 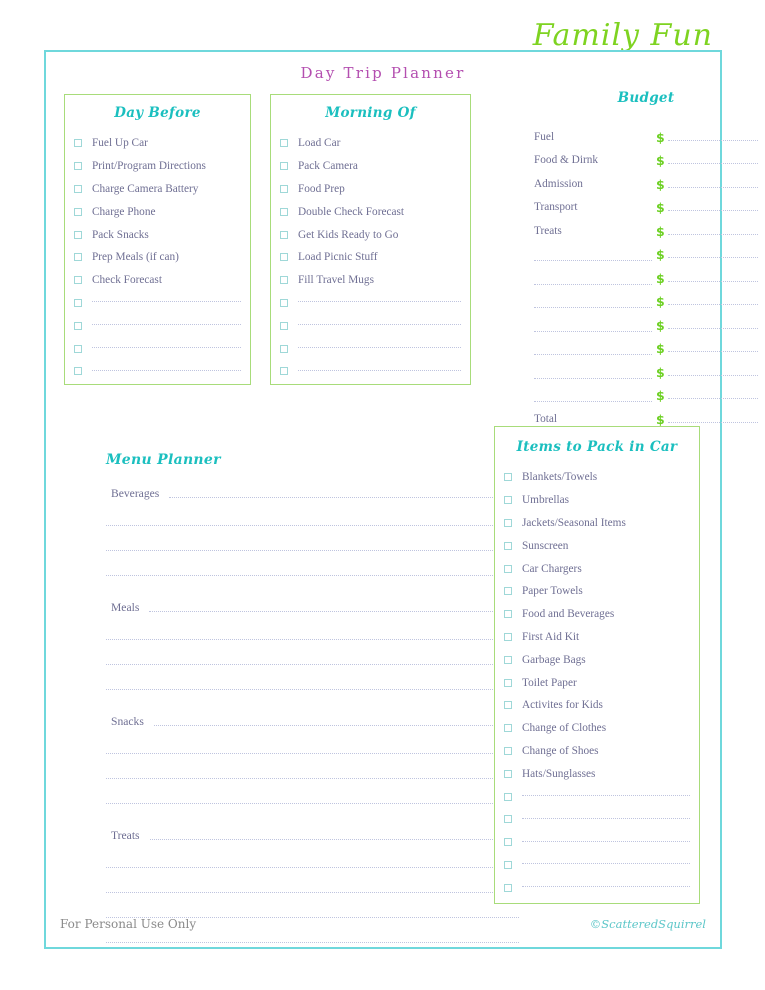 I want to click on checklist-row: Pack Camera, so click(x=370, y=166).